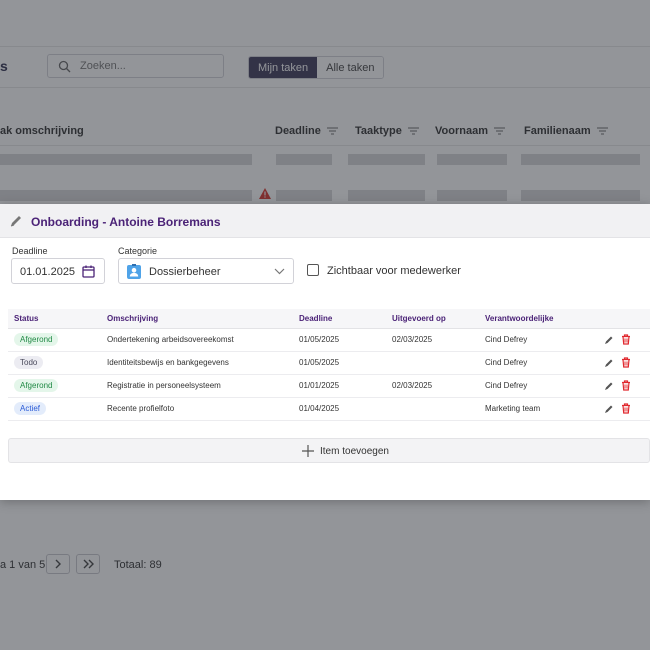  I want to click on row-owner: Marketing team, so click(544, 409).